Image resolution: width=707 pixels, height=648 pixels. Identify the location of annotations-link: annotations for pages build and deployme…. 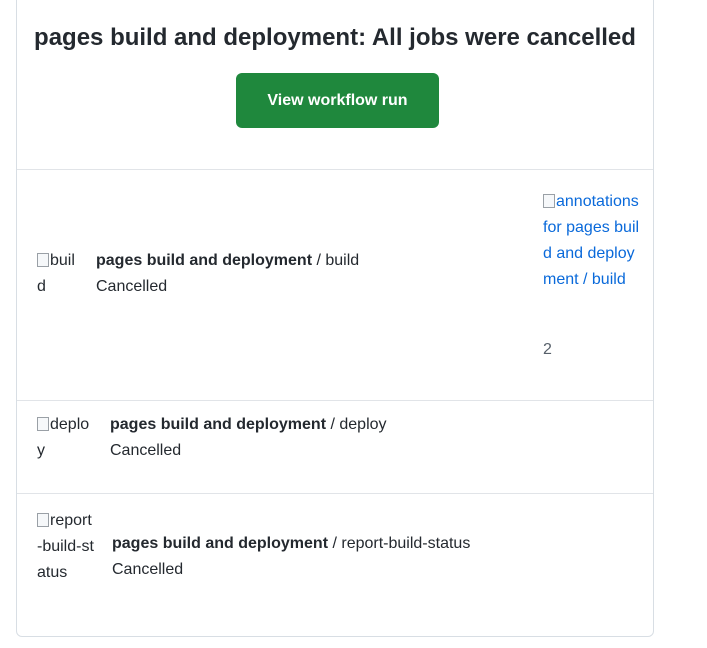
(593, 241).